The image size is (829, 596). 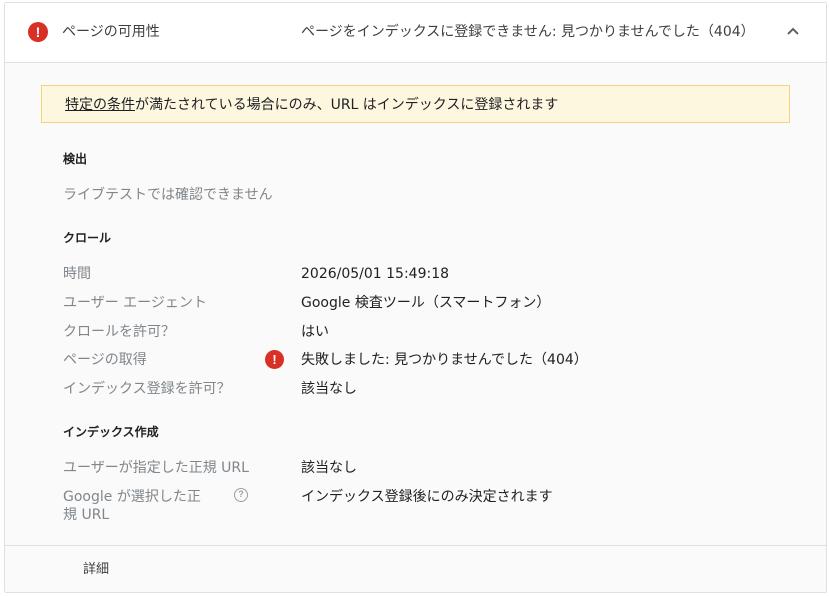 I want to click on warning-text: 特定の条件が満たされている場合にのみ、URL はインデックスに登録されます, so click(x=311, y=105).